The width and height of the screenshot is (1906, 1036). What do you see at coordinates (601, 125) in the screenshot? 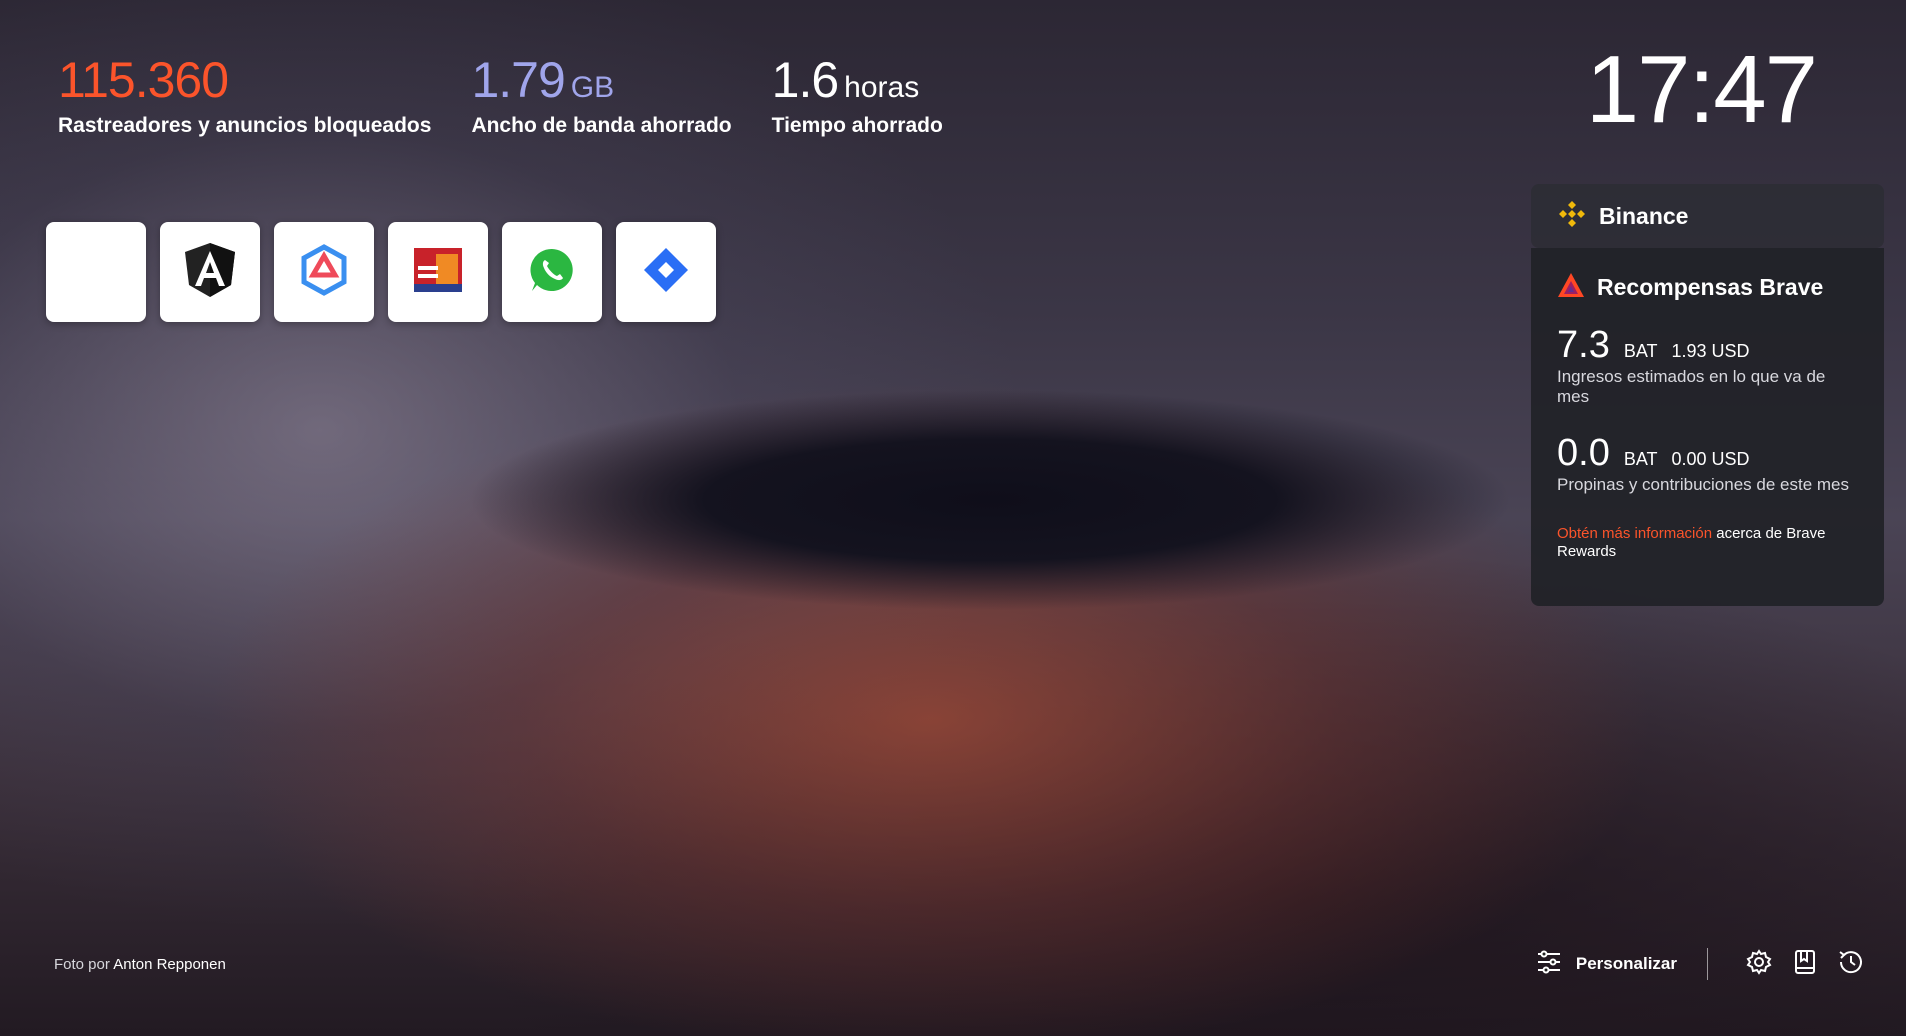
I see `bandwidth-label: Ancho de banda ahorrado` at bounding box center [601, 125].